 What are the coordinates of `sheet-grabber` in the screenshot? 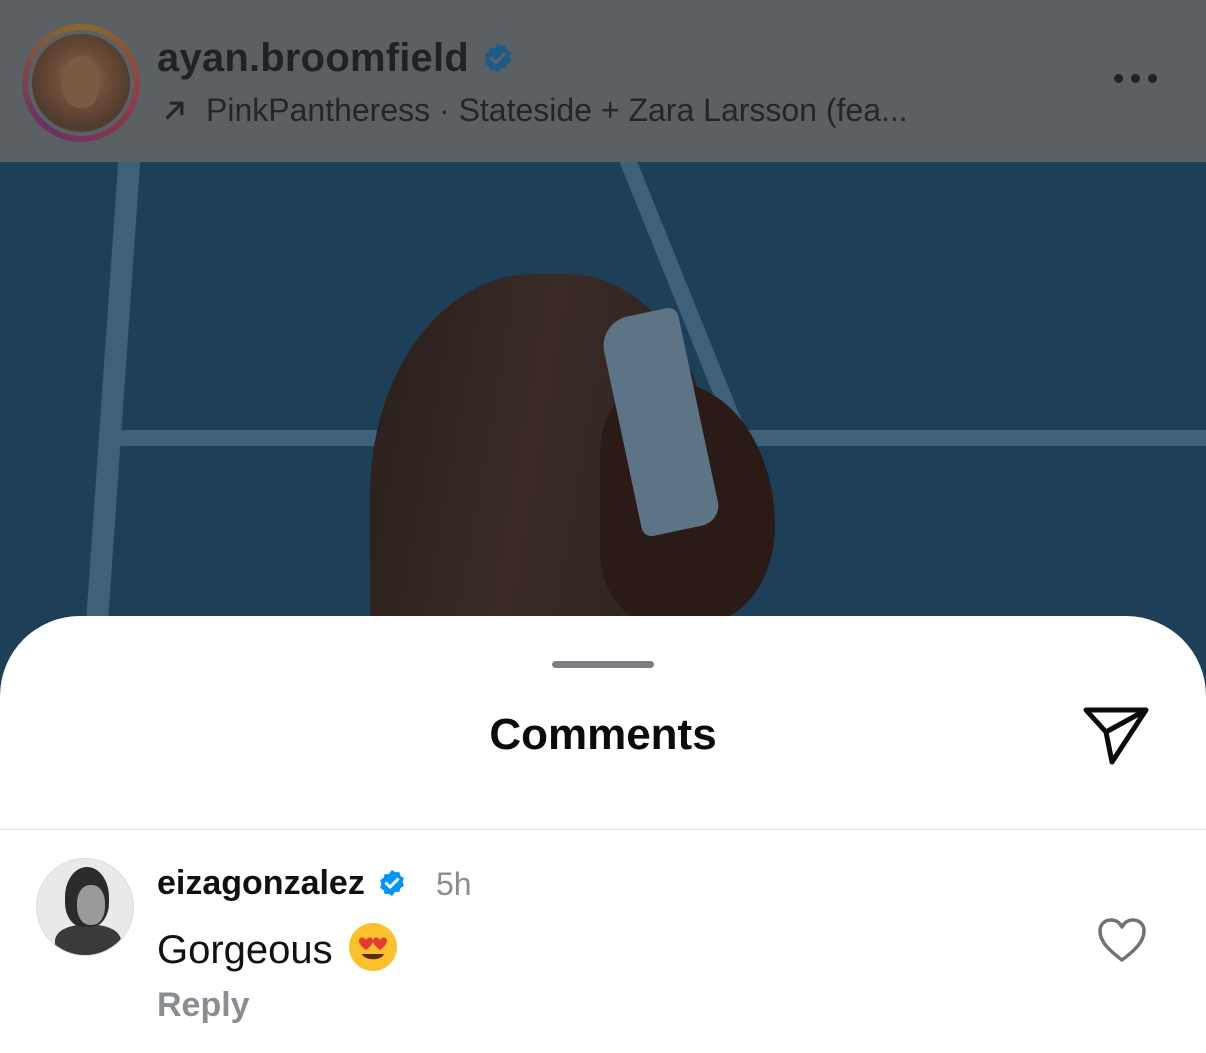 It's located at (603, 664).